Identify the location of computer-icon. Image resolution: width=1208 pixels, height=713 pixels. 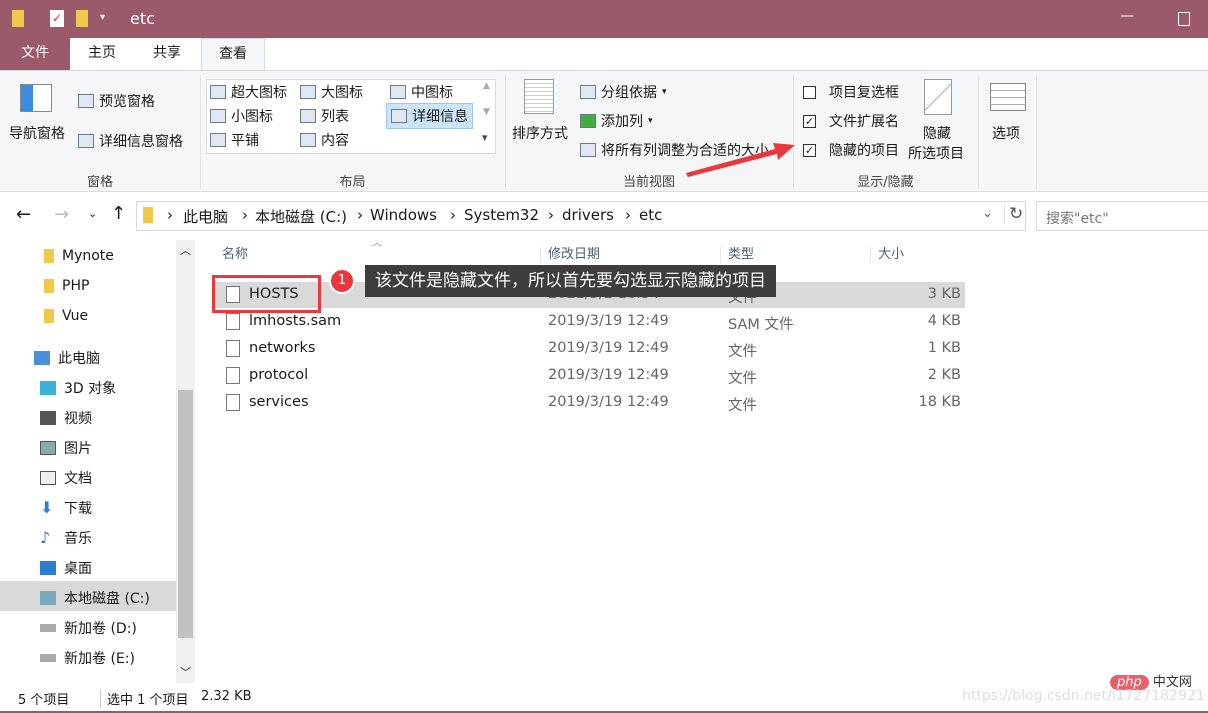
(42, 358).